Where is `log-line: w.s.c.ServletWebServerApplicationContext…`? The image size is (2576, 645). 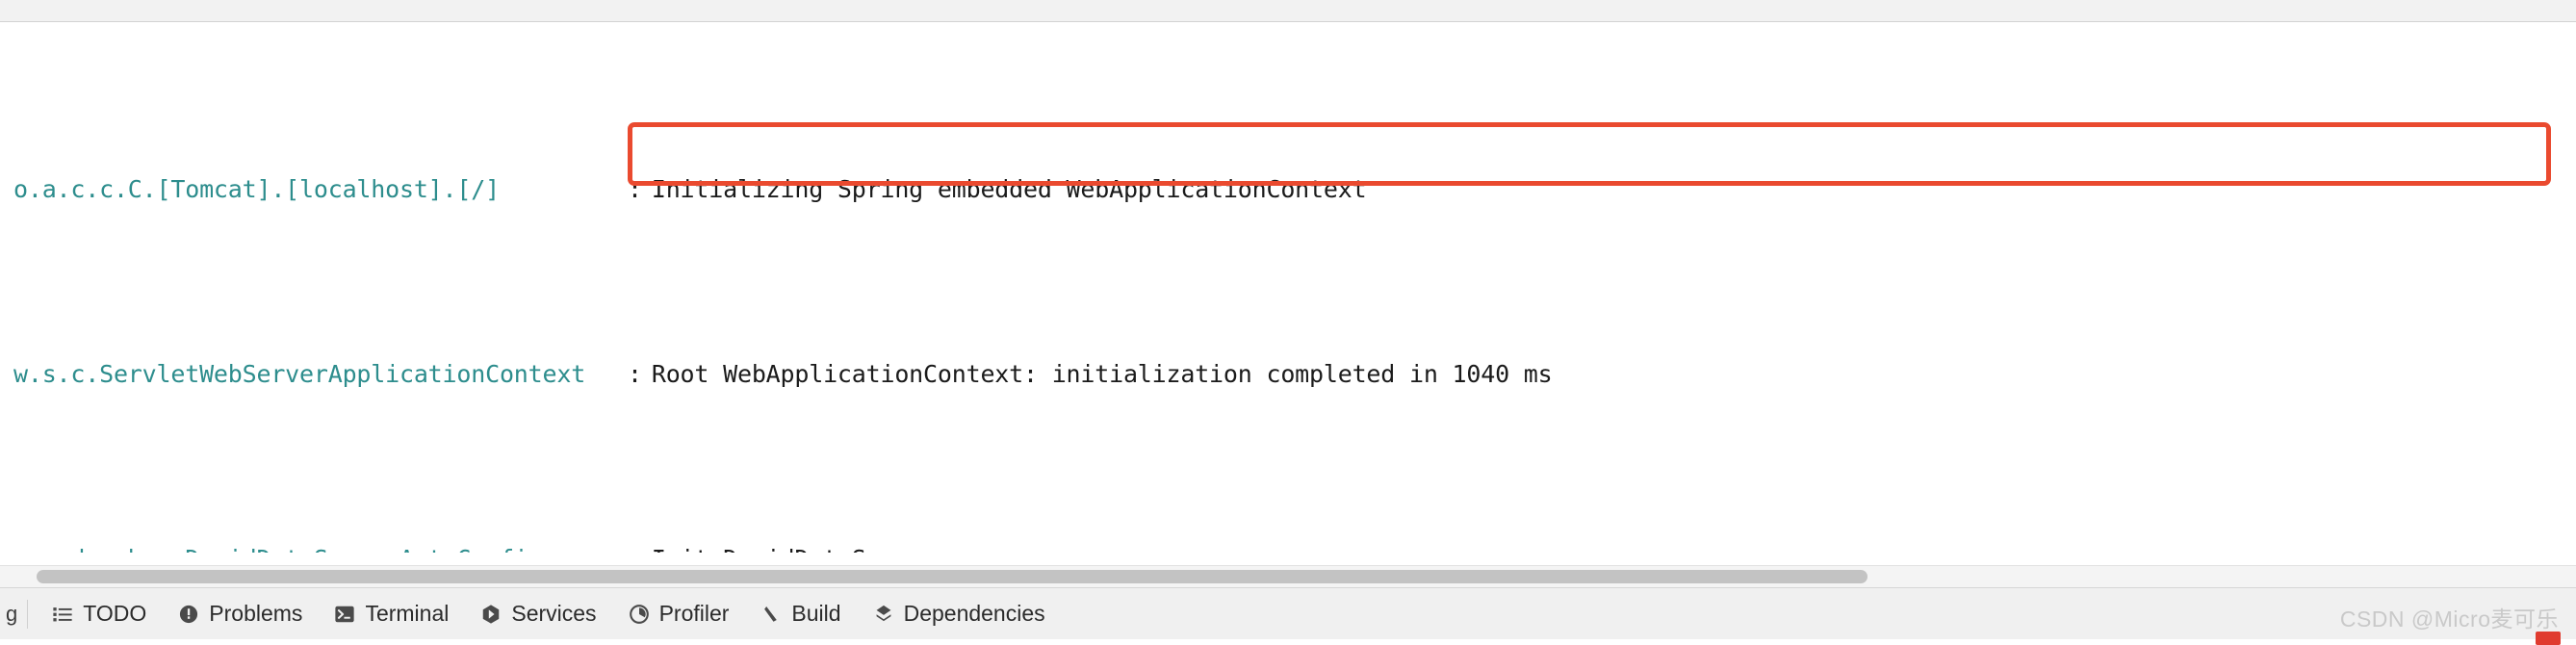 log-line: w.s.c.ServletWebServerApplicationContext… is located at coordinates (1288, 375).